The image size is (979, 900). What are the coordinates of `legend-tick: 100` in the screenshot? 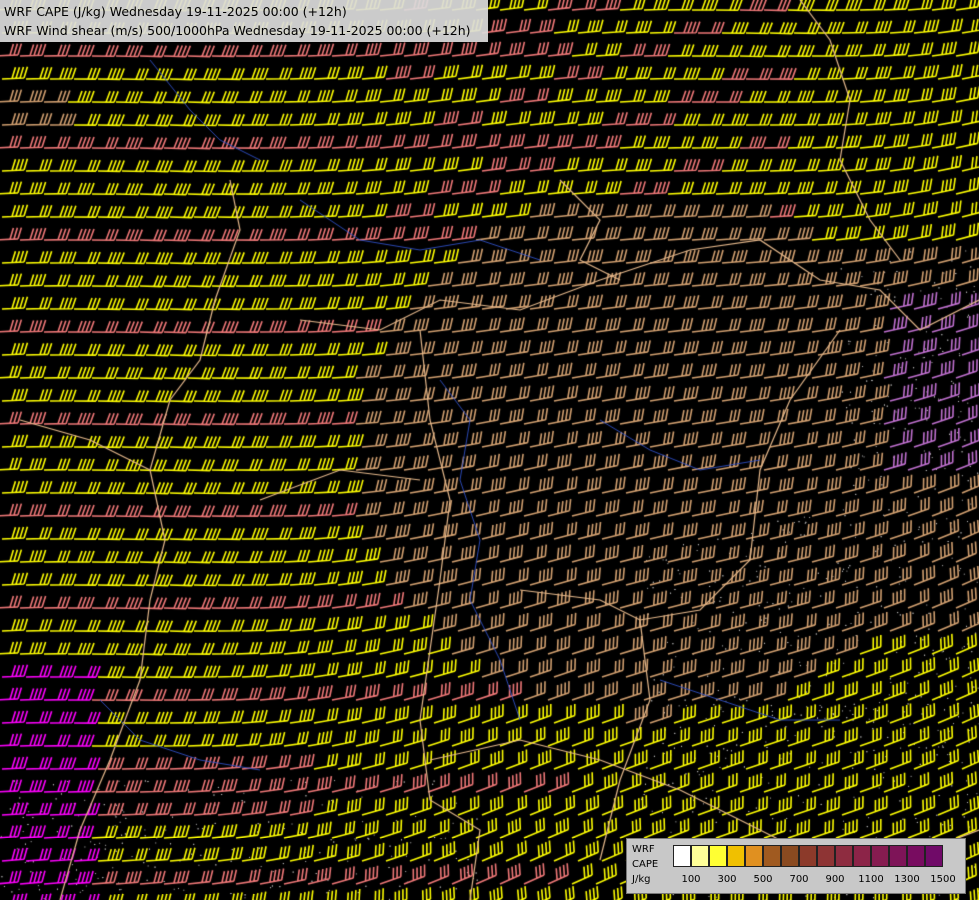 It's located at (691, 879).